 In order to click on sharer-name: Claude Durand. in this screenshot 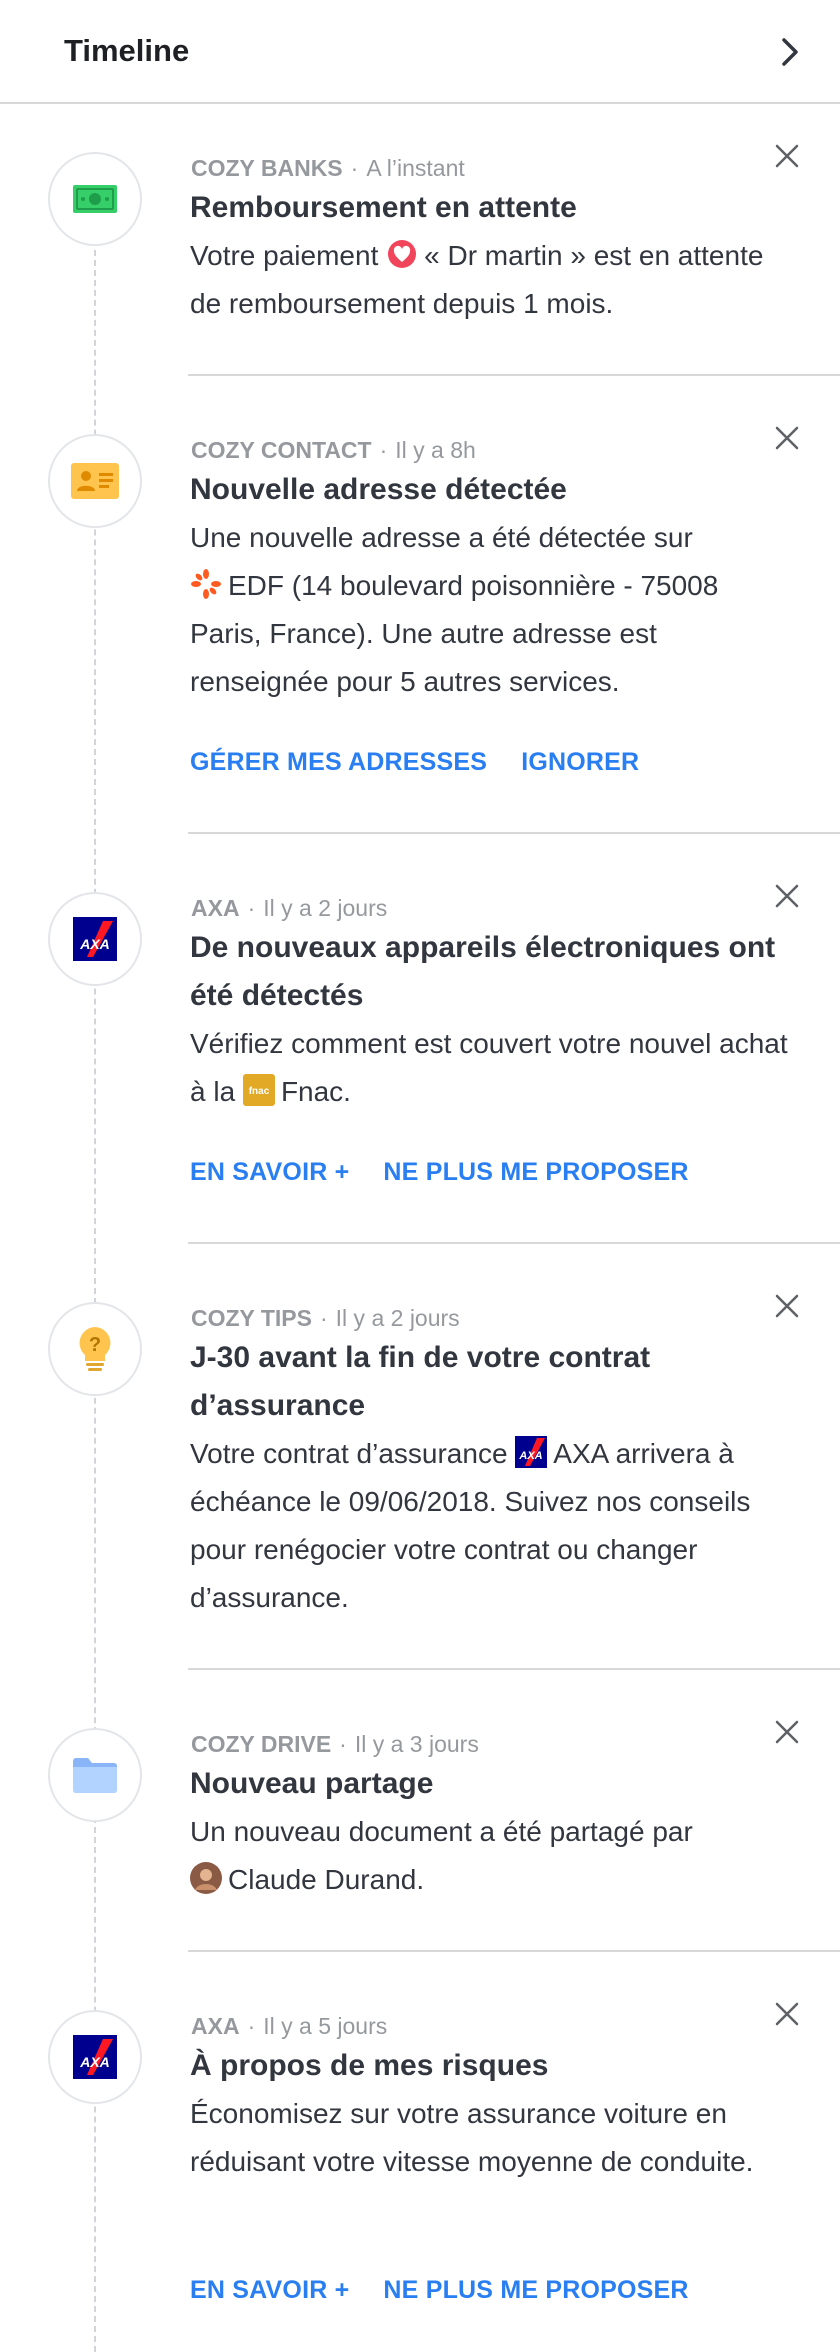, I will do `click(326, 1879)`.